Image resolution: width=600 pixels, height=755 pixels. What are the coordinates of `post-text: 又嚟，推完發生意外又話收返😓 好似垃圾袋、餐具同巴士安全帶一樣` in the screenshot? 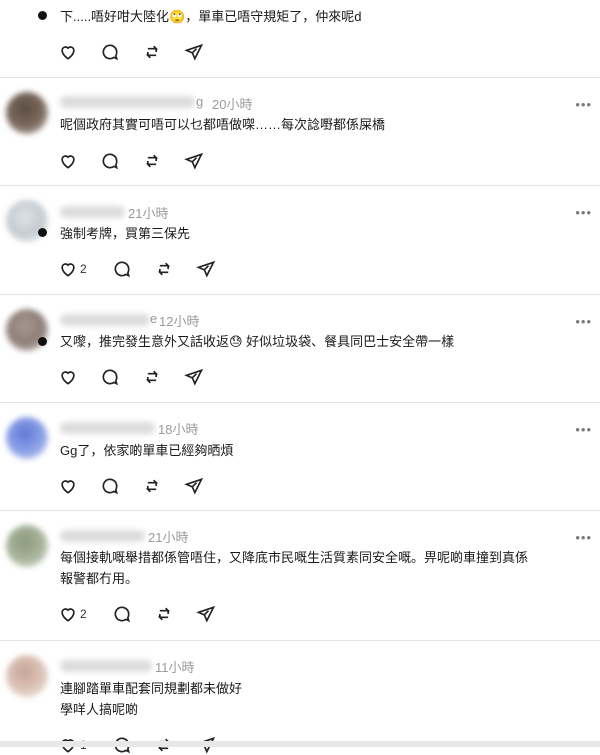 It's located at (257, 341).